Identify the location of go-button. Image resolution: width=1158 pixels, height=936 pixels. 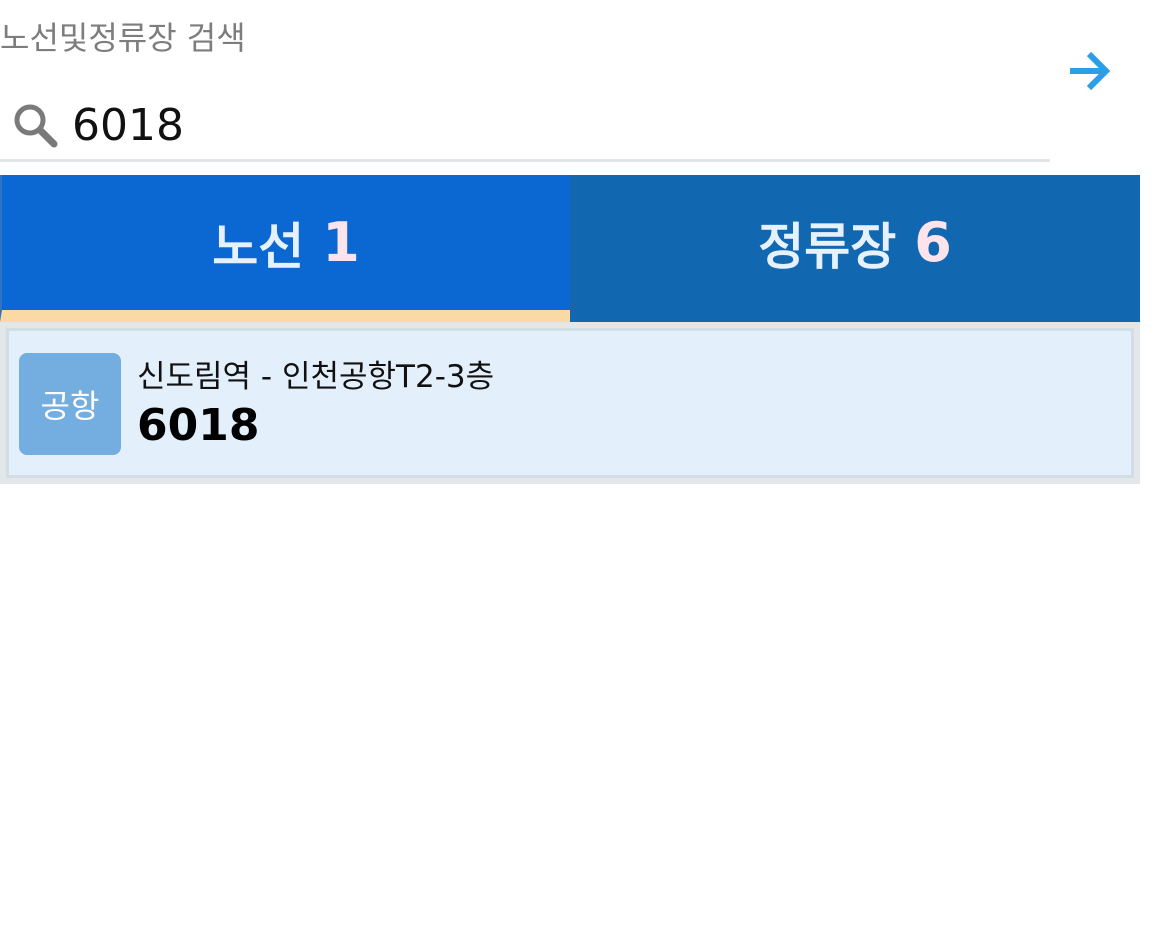
(1089, 71).